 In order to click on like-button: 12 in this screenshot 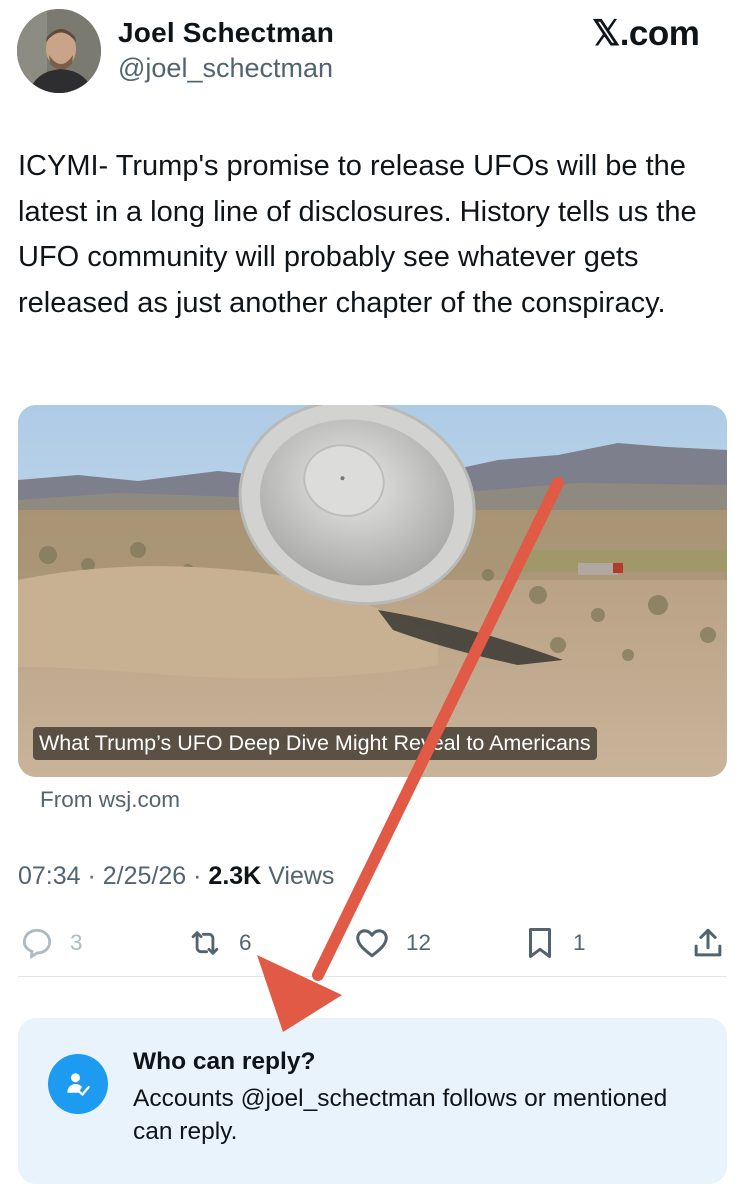, I will do `click(391, 943)`.